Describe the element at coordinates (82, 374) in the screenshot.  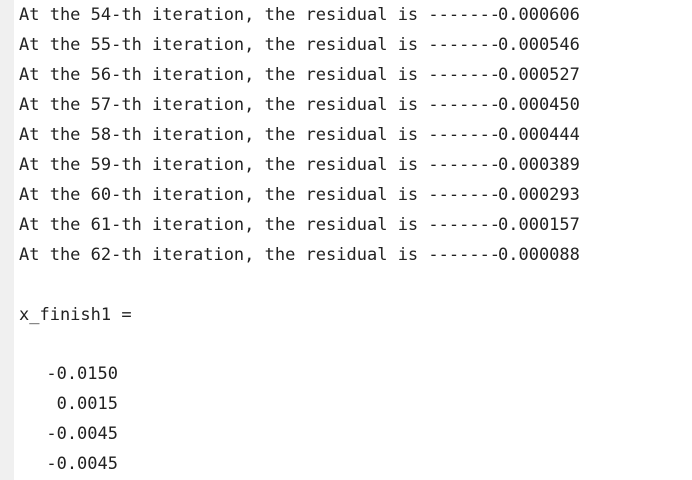
I see `vector-entry: -0.0150` at that location.